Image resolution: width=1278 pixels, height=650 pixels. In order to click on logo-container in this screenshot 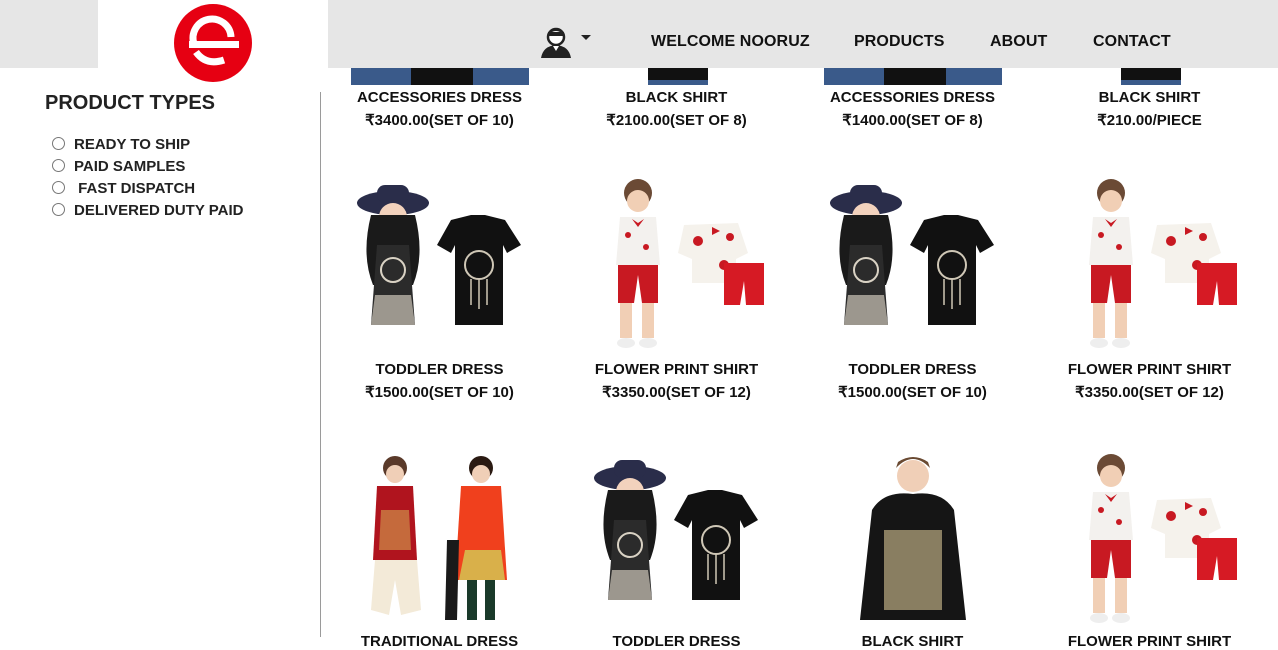, I will do `click(213, 42)`.